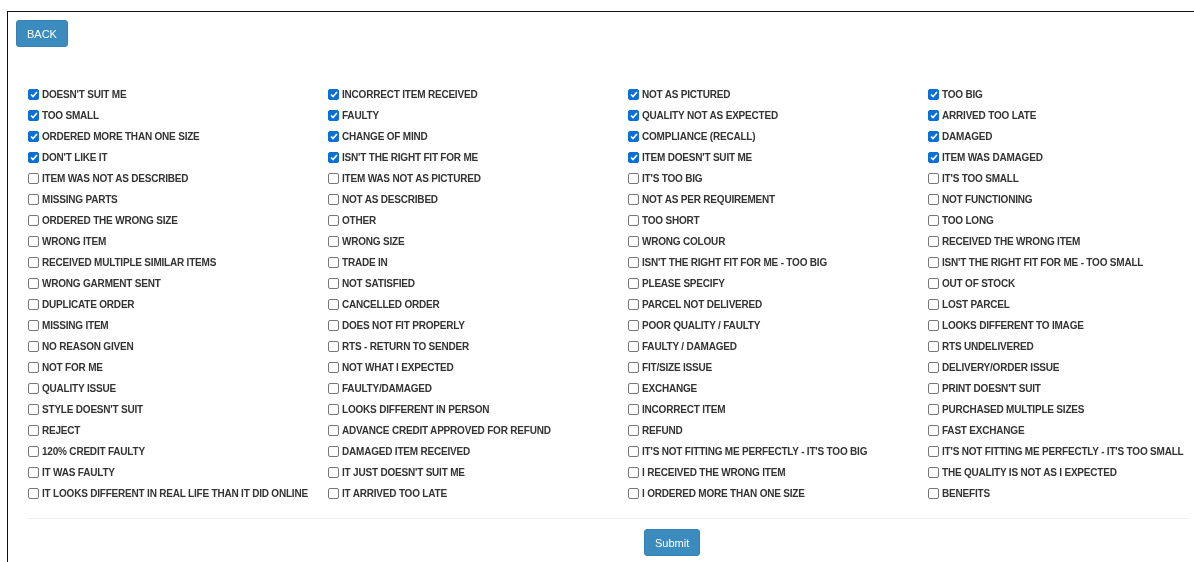  I want to click on option-label: PLEASE SPECIFY, so click(683, 283).